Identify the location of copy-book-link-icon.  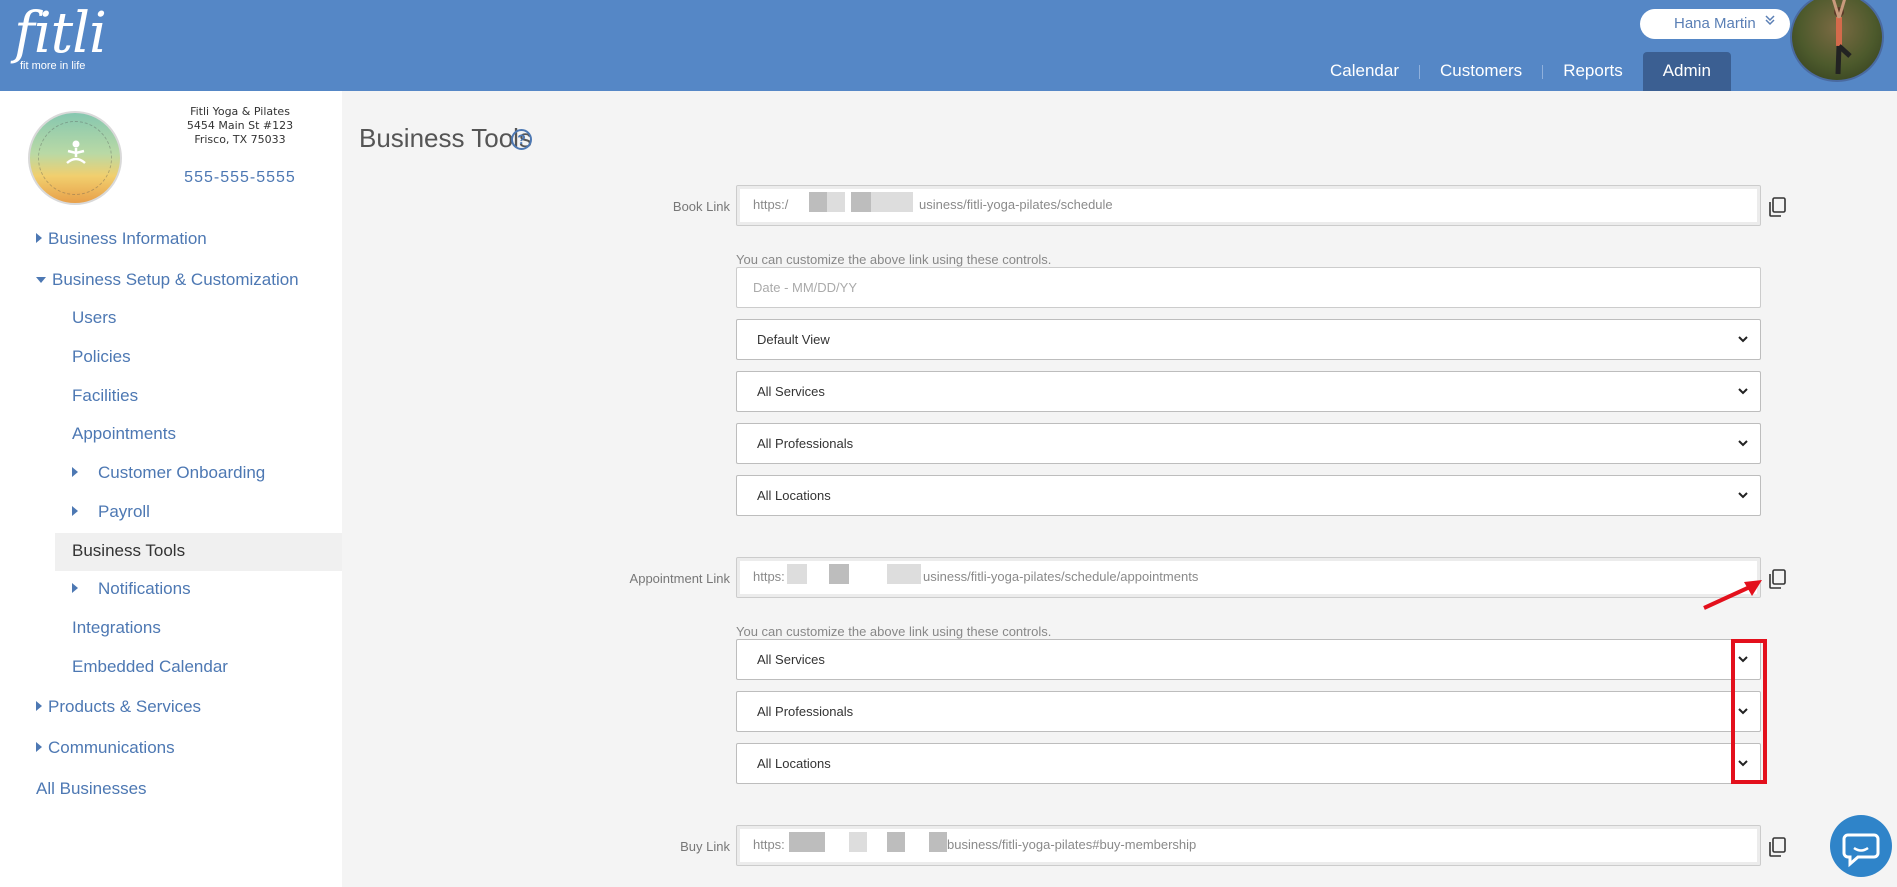
(1777, 207).